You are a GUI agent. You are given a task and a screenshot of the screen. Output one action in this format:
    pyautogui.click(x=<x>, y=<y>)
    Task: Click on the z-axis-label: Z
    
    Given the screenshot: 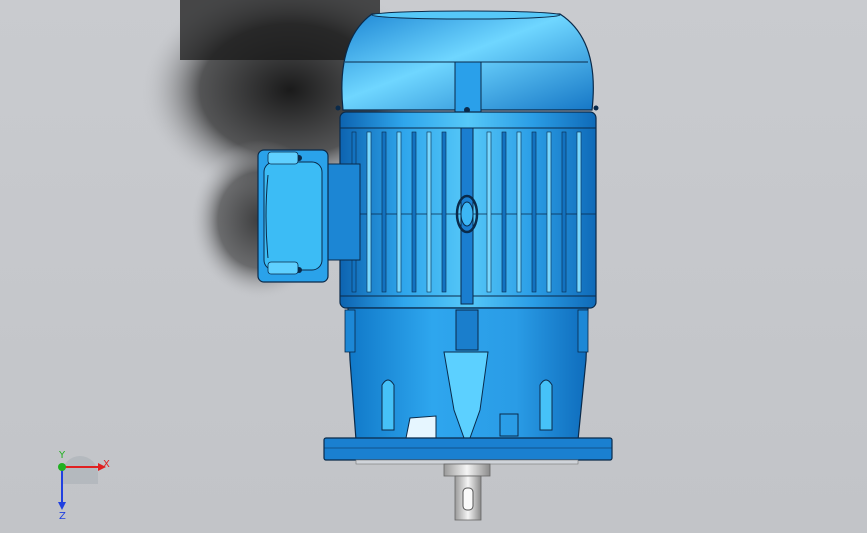 What is the action you would take?
    pyautogui.click(x=62, y=515)
    